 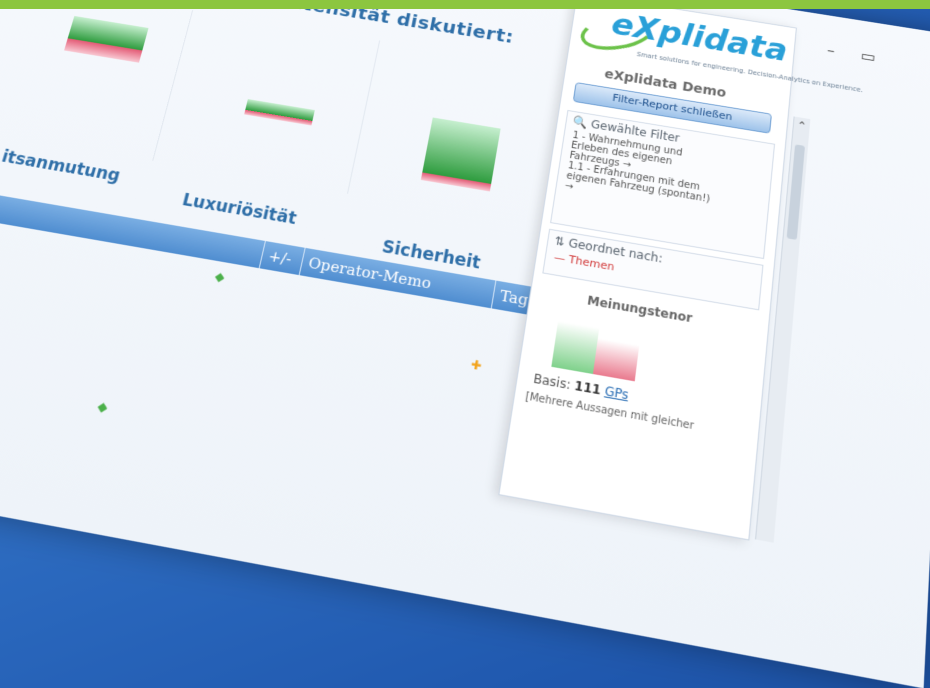 I want to click on column-header-sign: +/-, so click(x=282, y=258).